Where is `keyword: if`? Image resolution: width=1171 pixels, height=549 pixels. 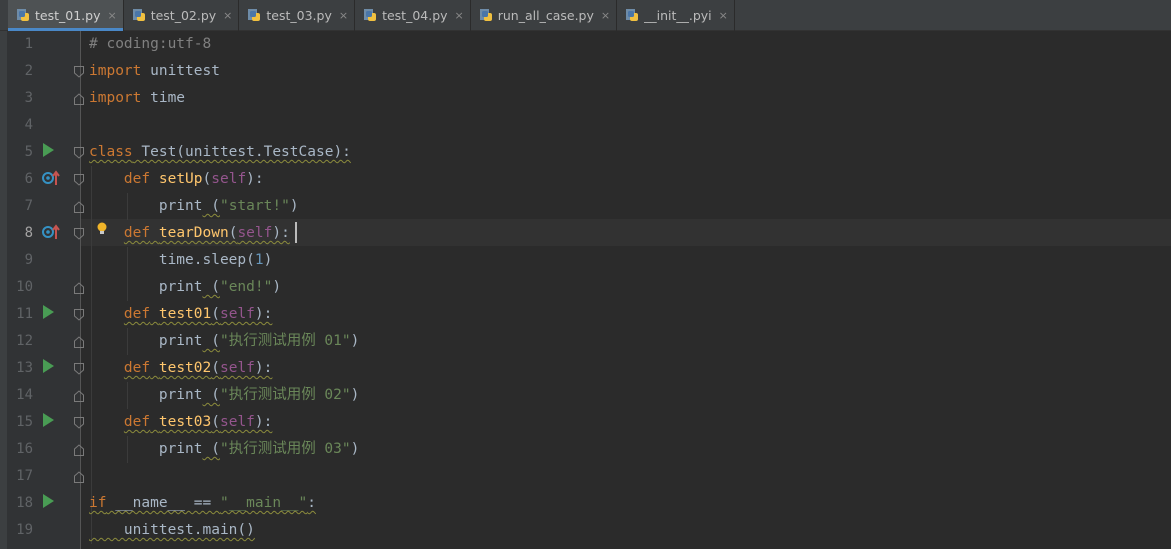
keyword: if is located at coordinates (98, 503).